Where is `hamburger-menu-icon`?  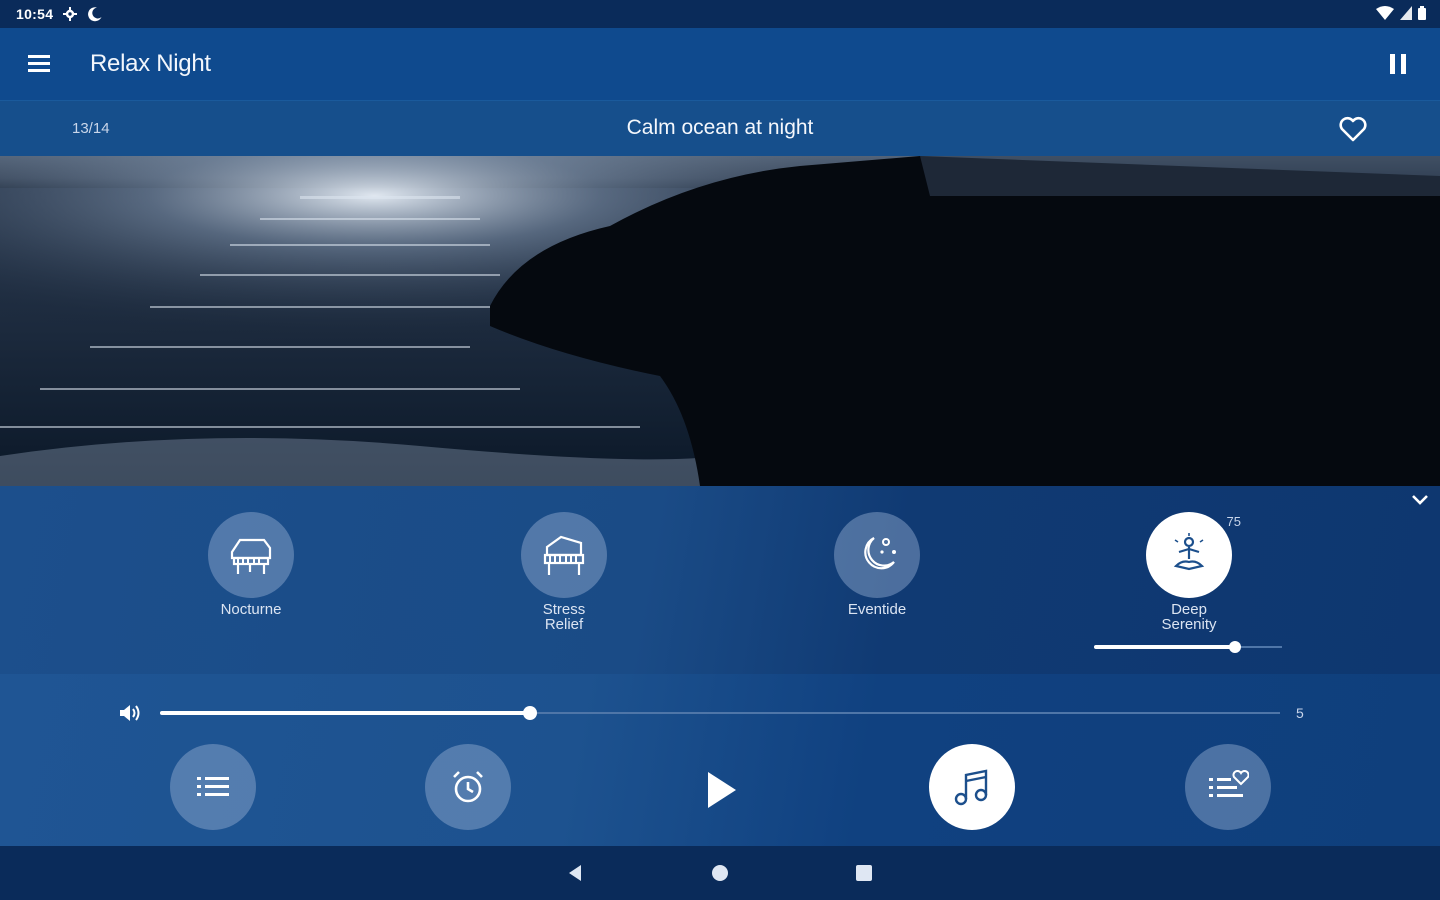 hamburger-menu-icon is located at coordinates (41, 64).